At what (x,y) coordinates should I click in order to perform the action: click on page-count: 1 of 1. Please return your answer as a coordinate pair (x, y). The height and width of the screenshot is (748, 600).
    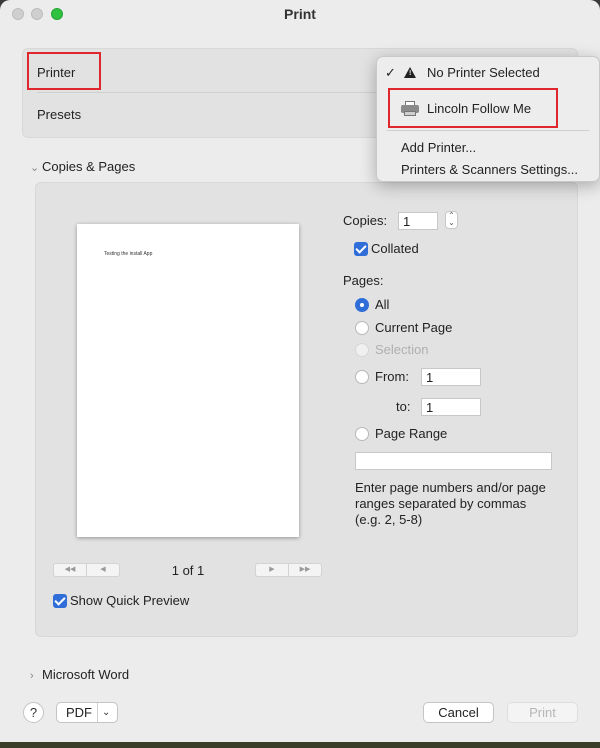
    Looking at the image, I should click on (188, 570).